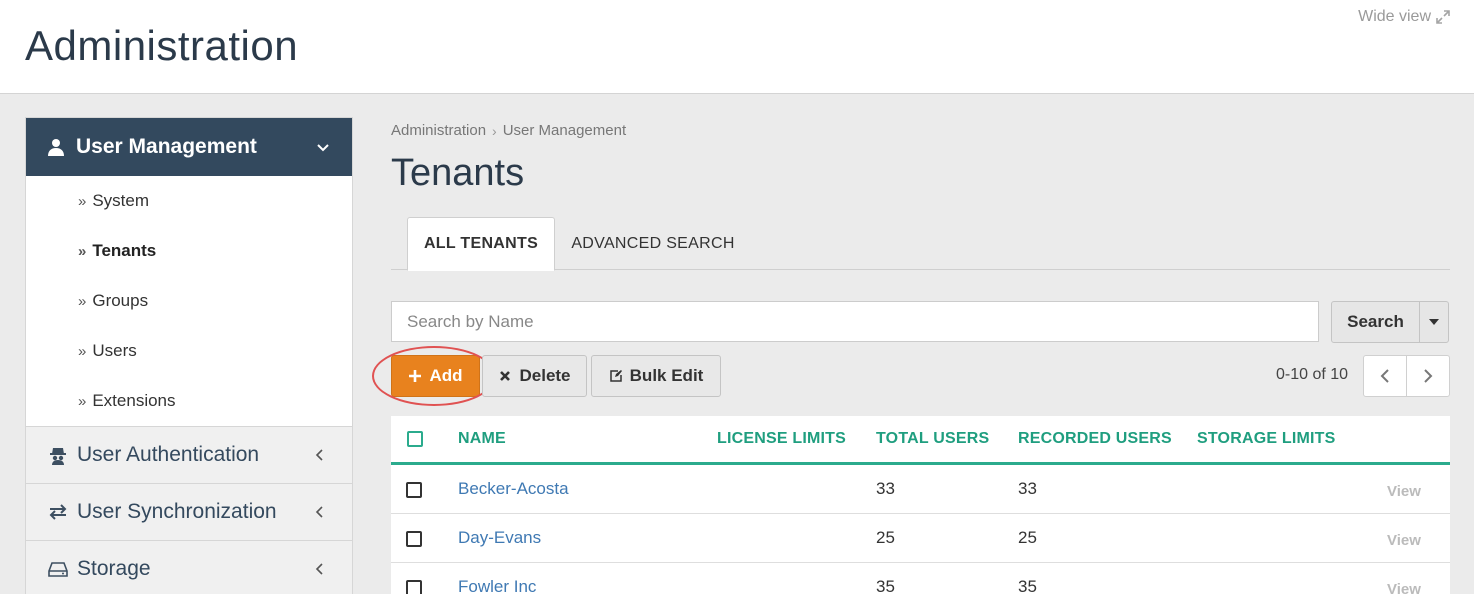  What do you see at coordinates (1375, 322) in the screenshot?
I see `search-button: Search` at bounding box center [1375, 322].